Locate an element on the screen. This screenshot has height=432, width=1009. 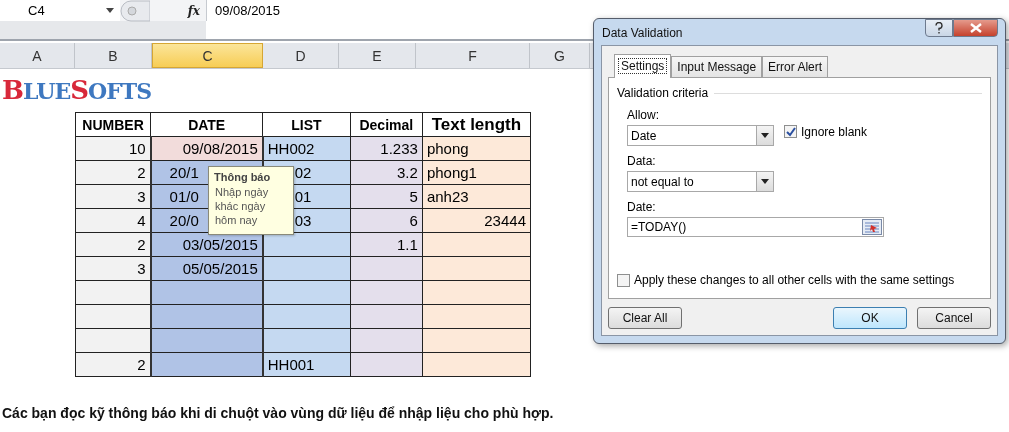
field-label: Data: is located at coordinates (642, 161).